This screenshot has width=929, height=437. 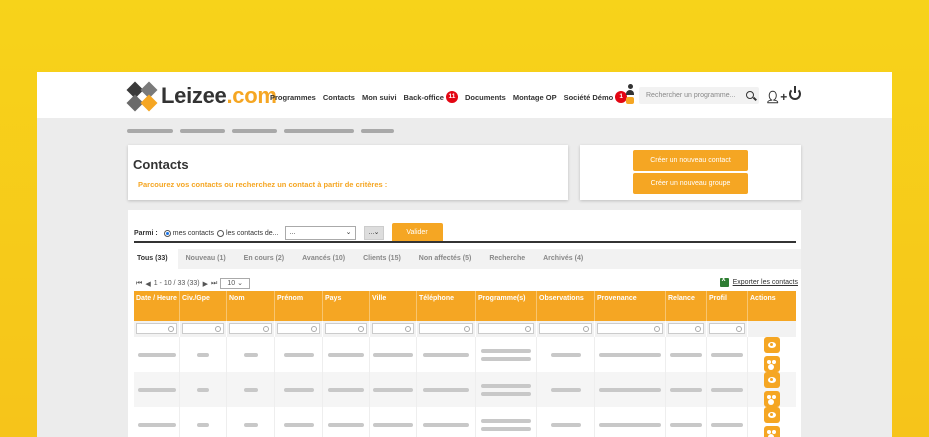 What do you see at coordinates (417, 233) in the screenshot?
I see `submit-button: Valider` at bounding box center [417, 233].